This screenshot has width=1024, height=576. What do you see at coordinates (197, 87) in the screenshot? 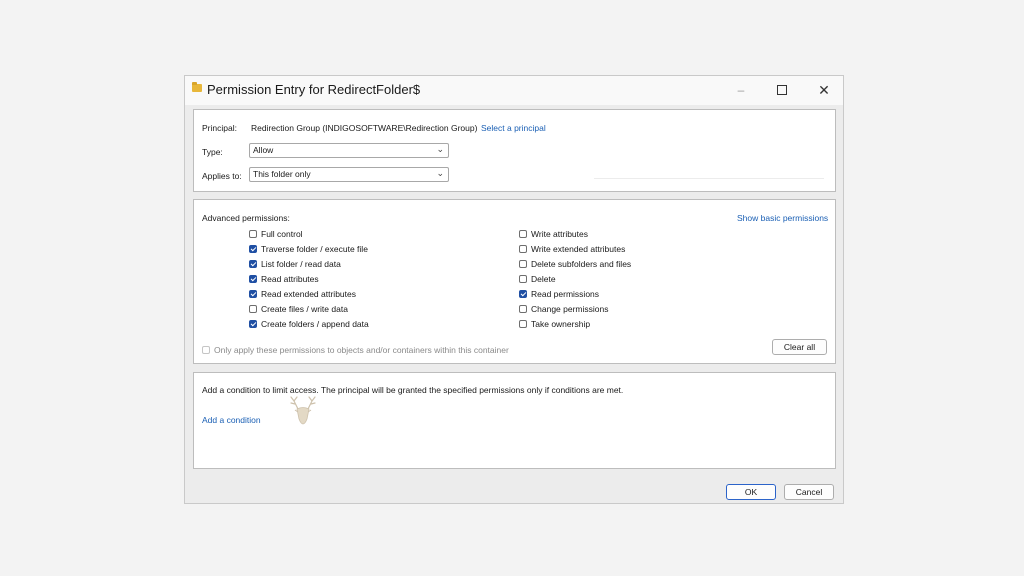
I see `folder-icon` at bounding box center [197, 87].